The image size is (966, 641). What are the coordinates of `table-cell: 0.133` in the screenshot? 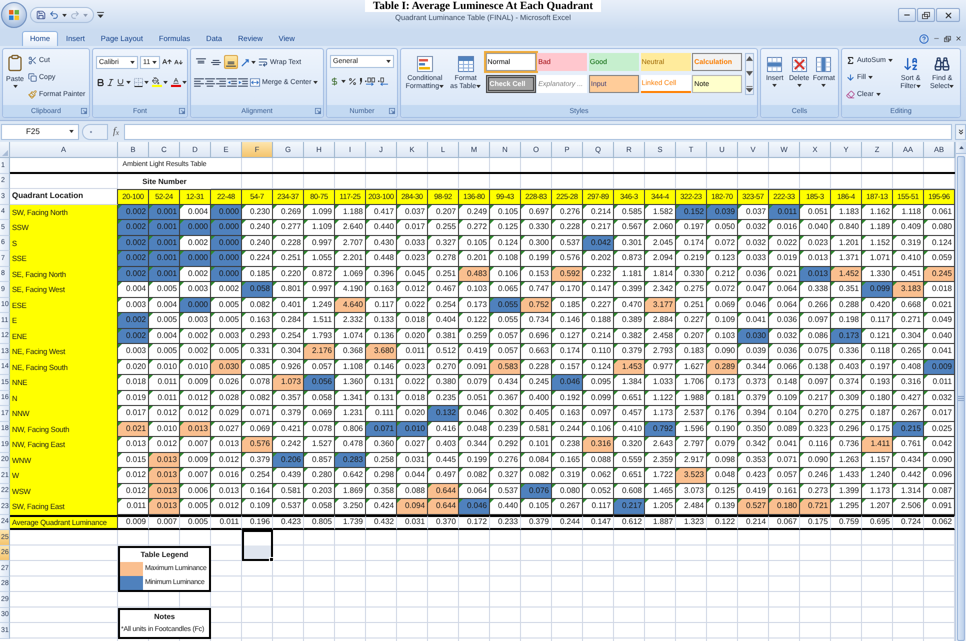 It's located at (381, 320).